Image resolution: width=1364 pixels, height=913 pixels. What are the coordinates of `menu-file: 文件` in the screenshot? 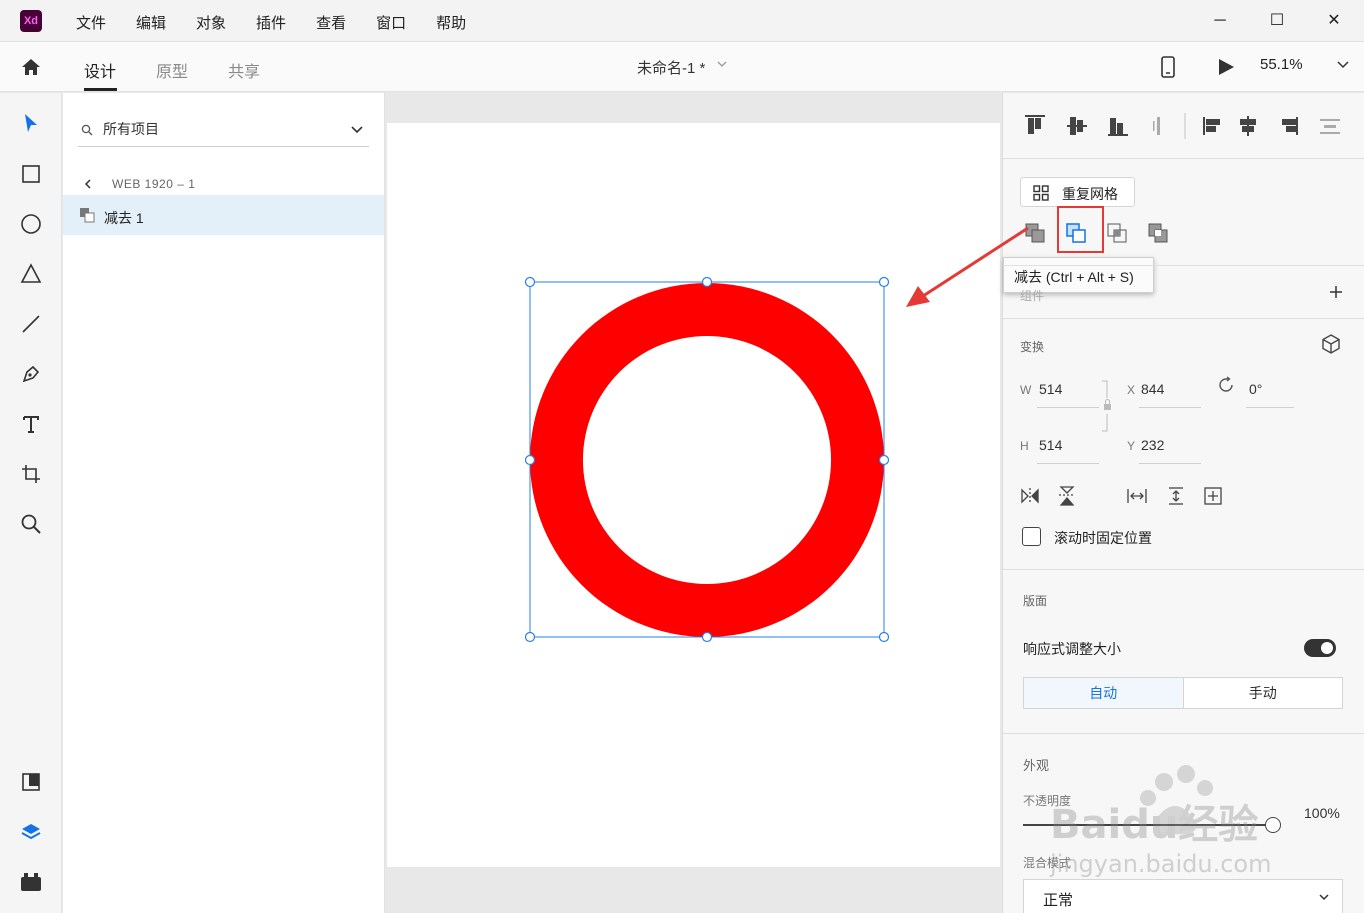 It's located at (91, 22).